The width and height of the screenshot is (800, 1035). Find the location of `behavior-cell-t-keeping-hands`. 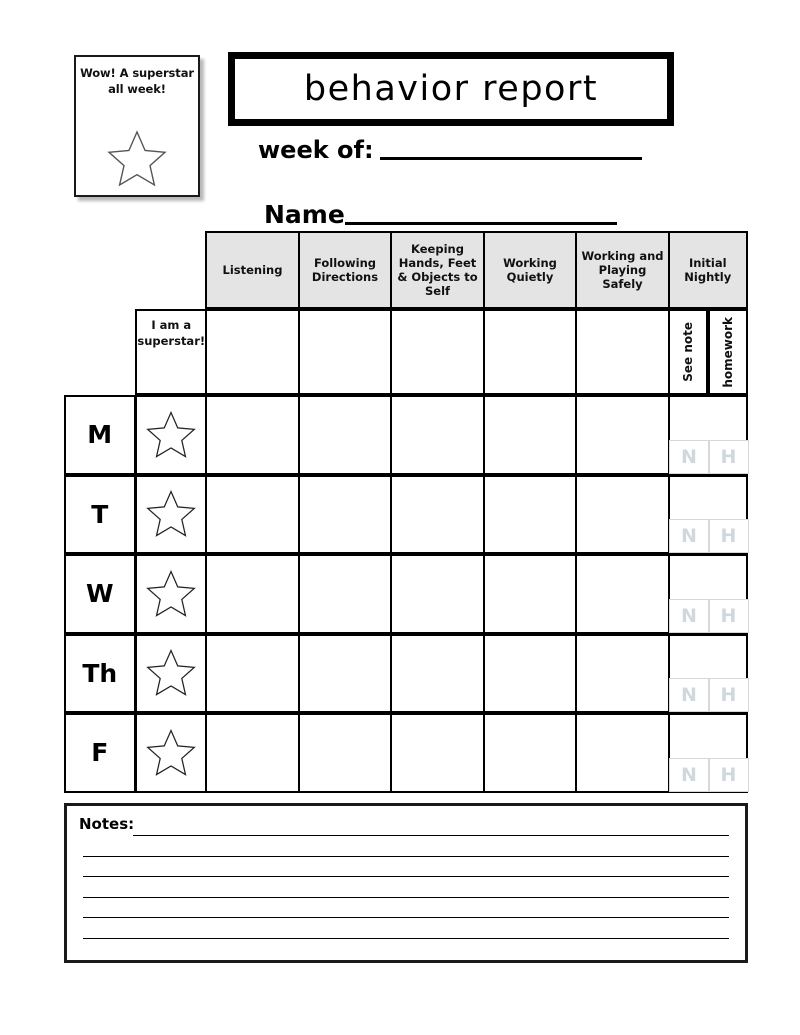

behavior-cell-t-keeping-hands is located at coordinates (437, 514).